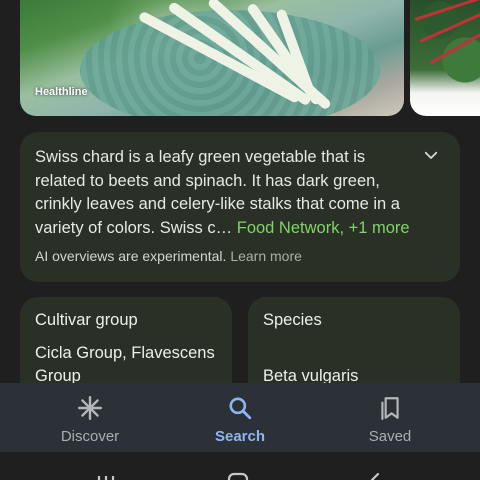 This screenshot has width=480, height=480. What do you see at coordinates (238, 472) in the screenshot?
I see `home-icon` at bounding box center [238, 472].